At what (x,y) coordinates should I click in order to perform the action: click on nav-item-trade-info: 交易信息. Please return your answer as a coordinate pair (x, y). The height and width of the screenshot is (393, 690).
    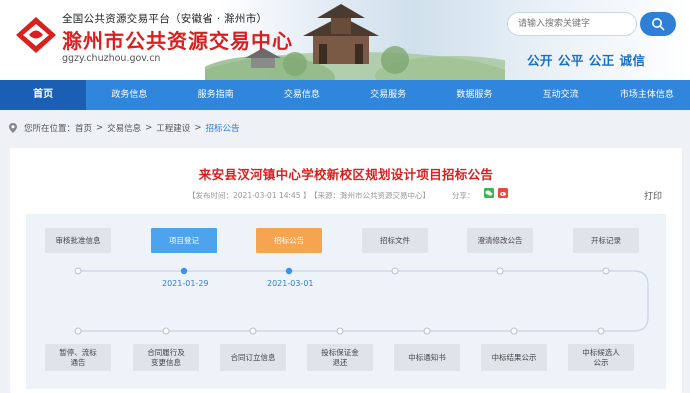
    Looking at the image, I should click on (302, 95).